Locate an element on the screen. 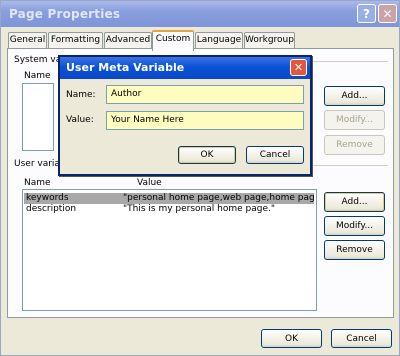 The width and height of the screenshot is (400, 356). row-name: description is located at coordinates (51, 209).